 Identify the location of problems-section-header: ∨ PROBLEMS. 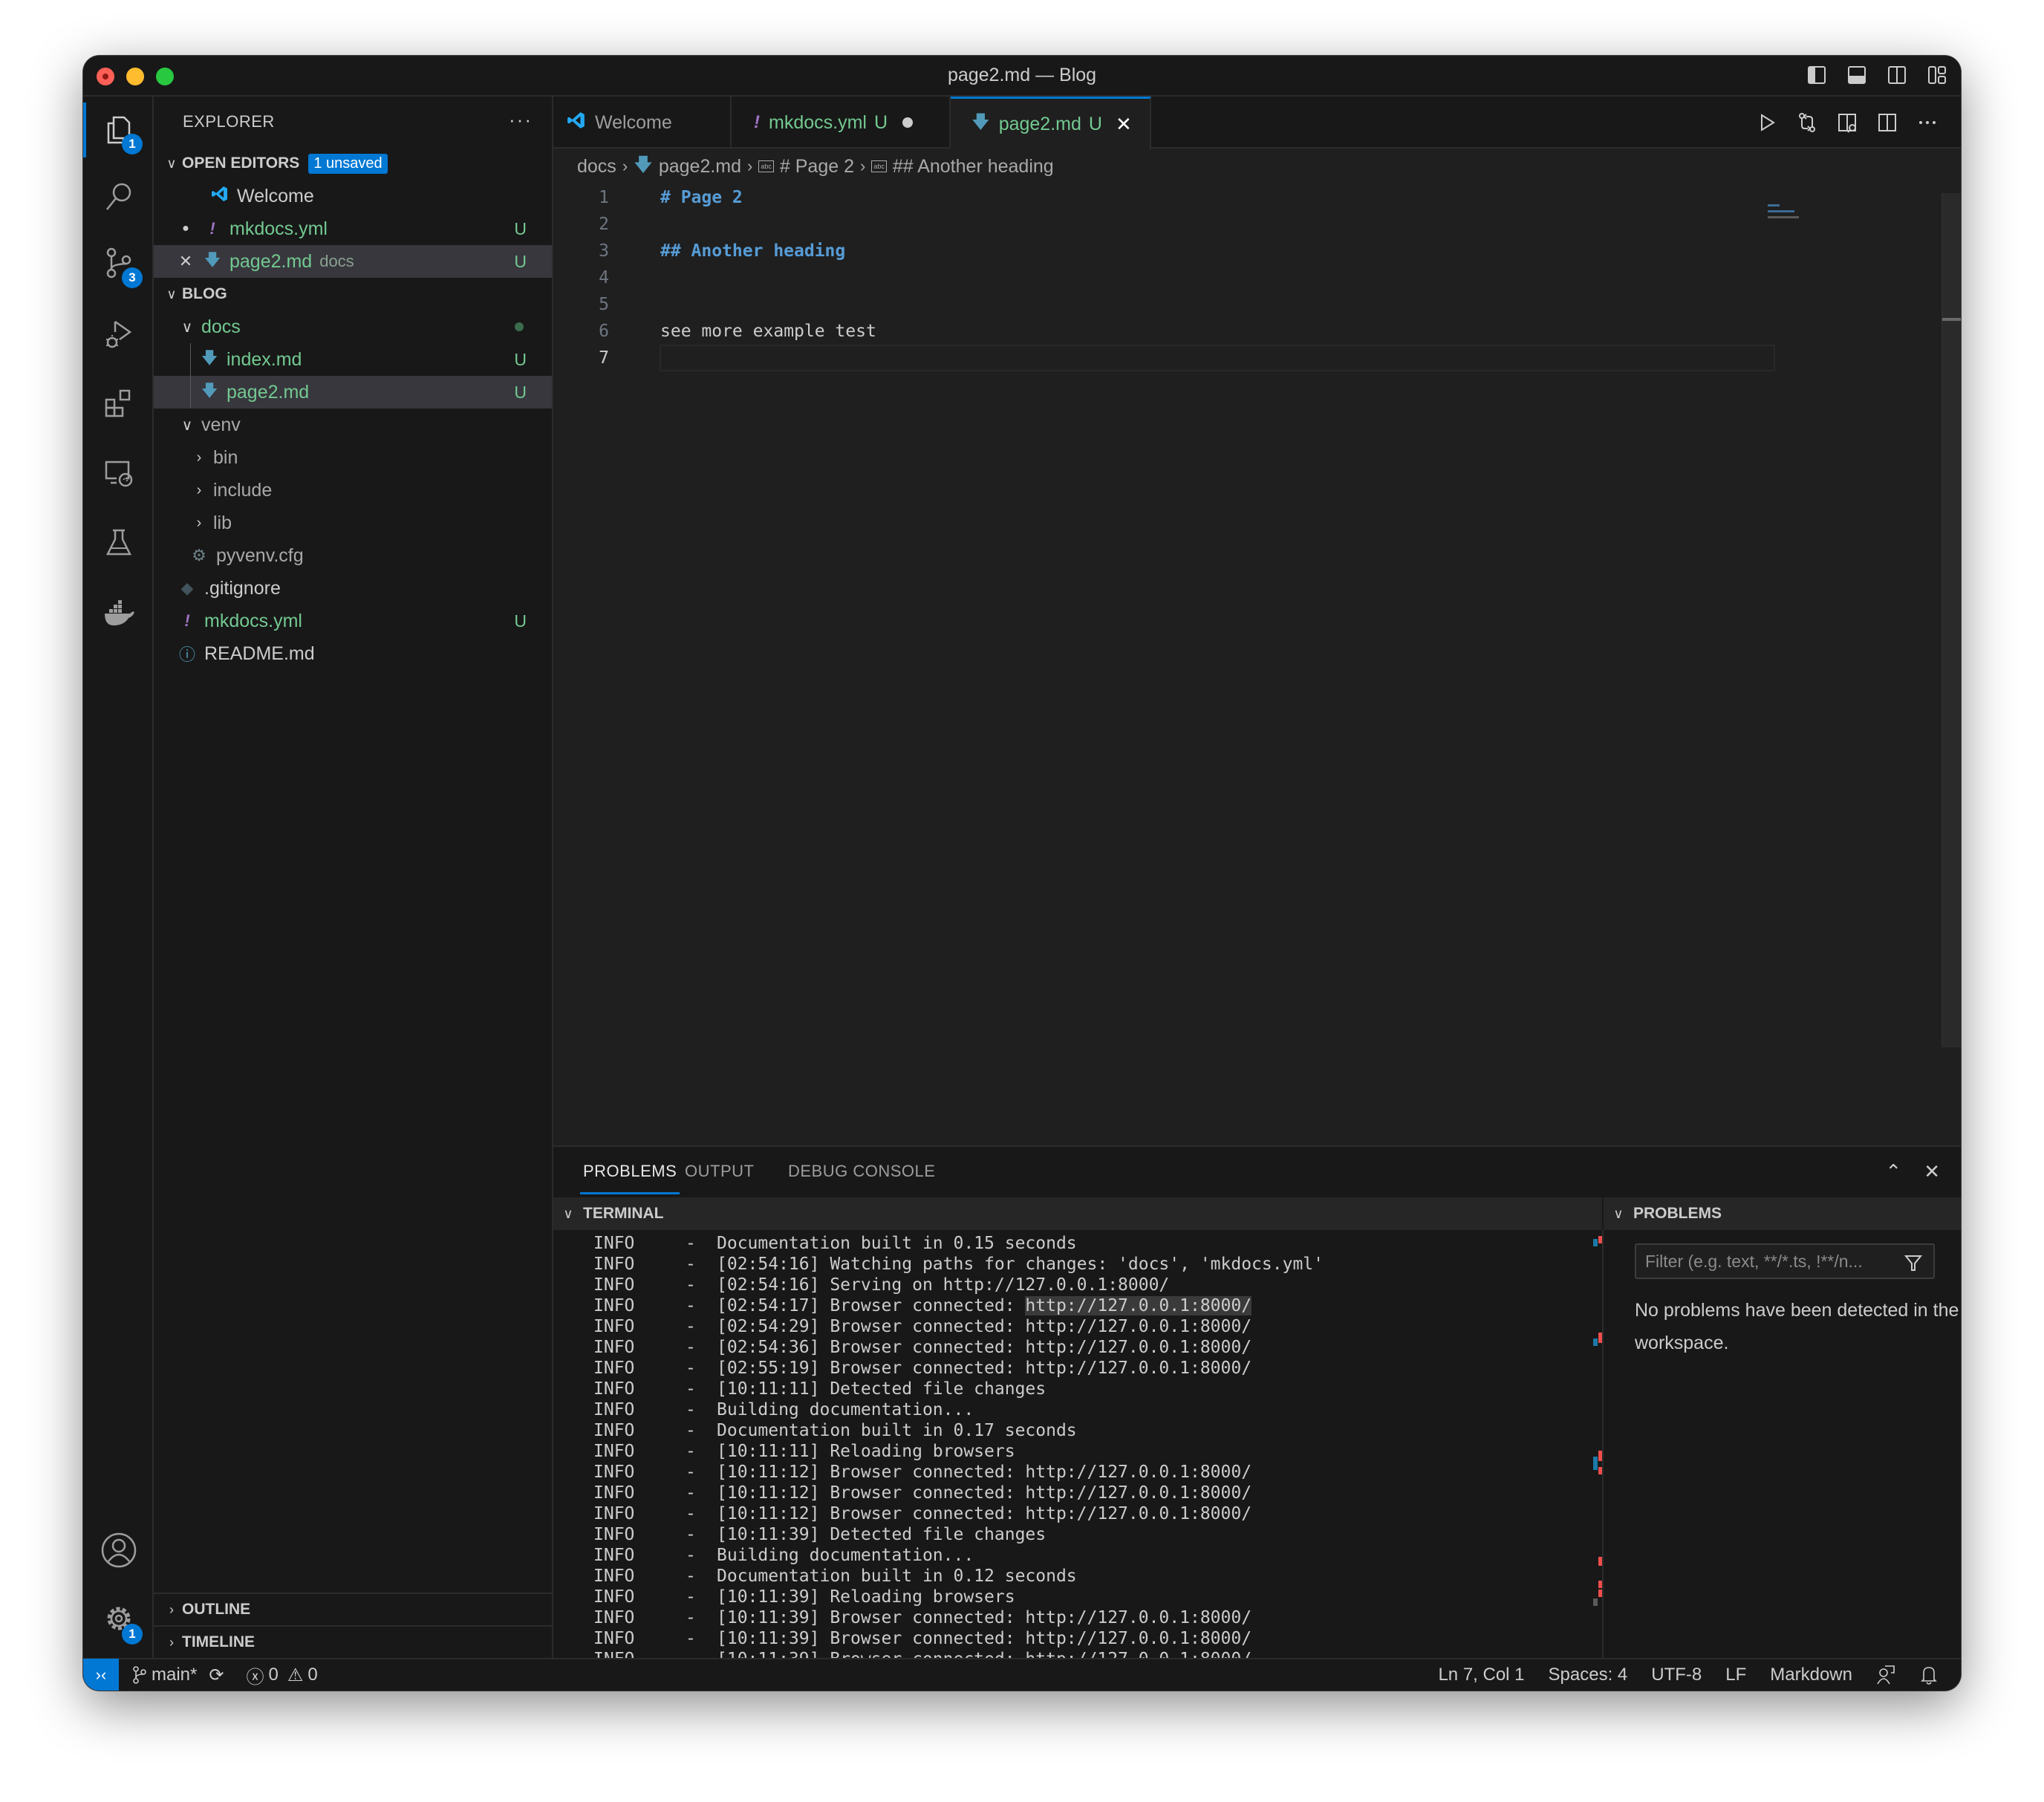
(1782, 1213).